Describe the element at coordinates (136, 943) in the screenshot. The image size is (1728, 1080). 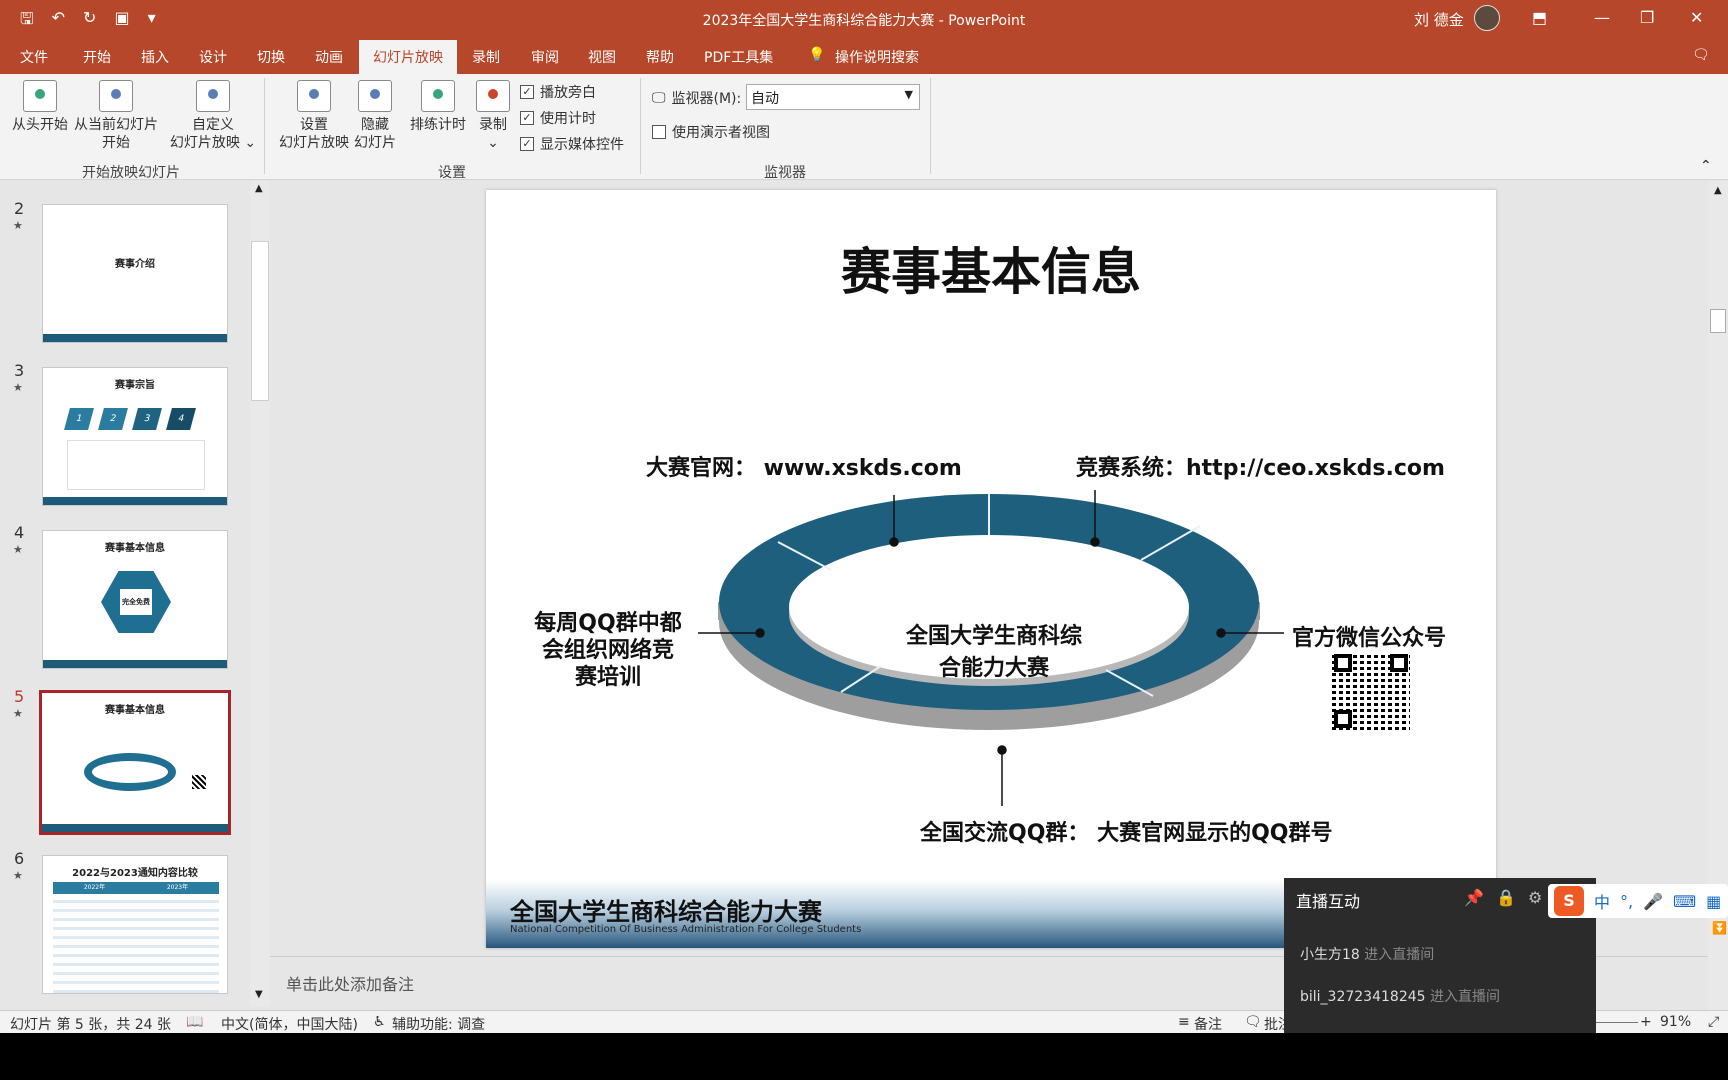
I see `comparison-table-body` at that location.